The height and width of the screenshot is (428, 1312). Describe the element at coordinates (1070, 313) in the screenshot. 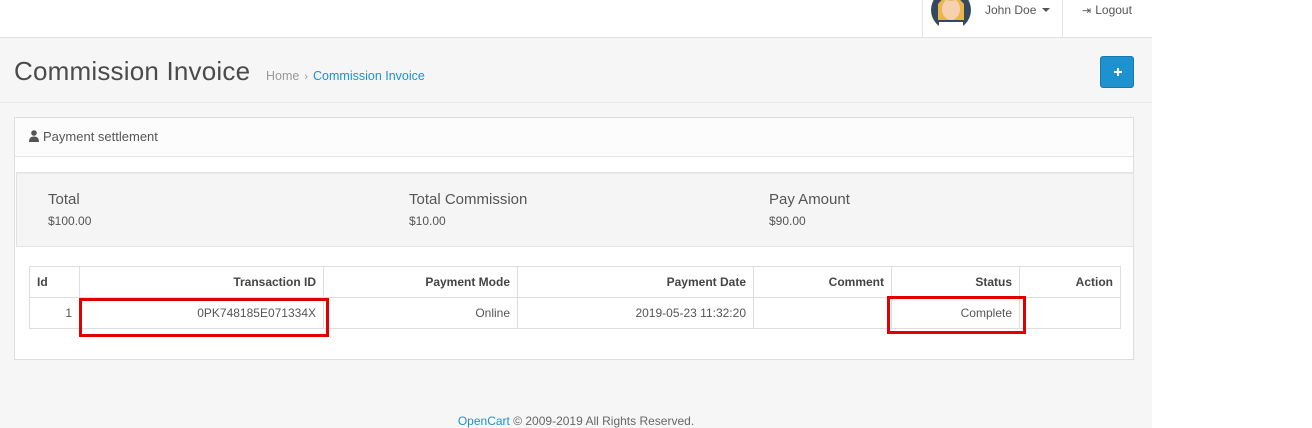

I see `cell-action` at that location.